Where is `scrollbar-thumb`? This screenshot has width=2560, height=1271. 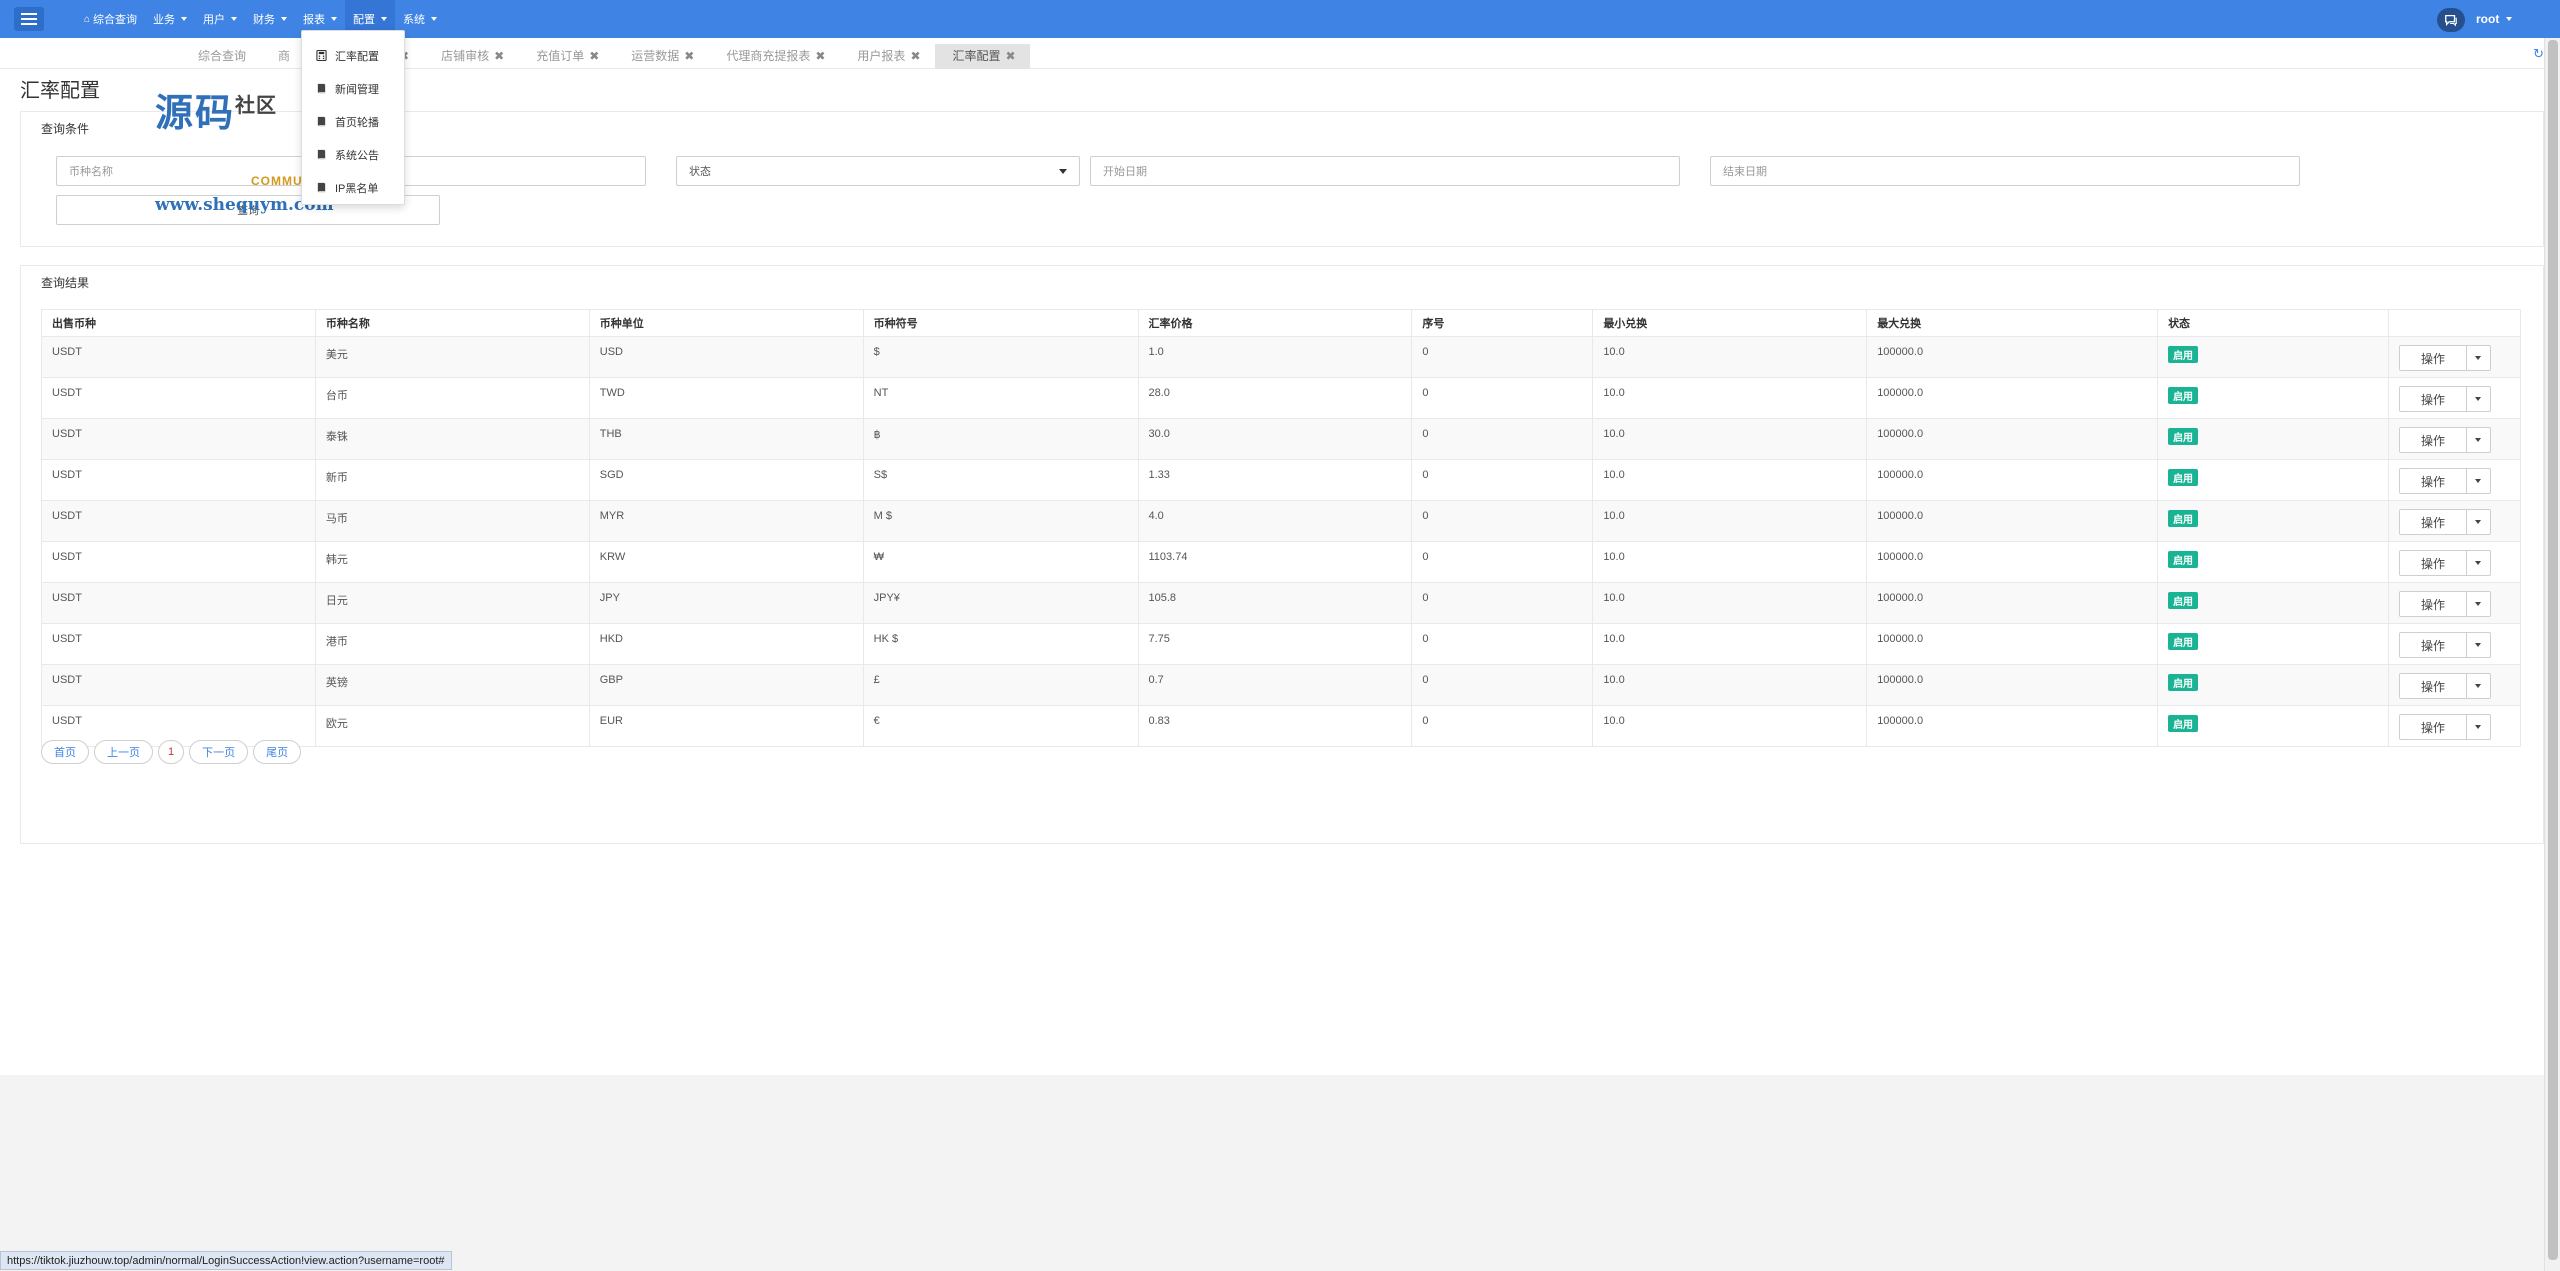 scrollbar-thumb is located at coordinates (2553, 650).